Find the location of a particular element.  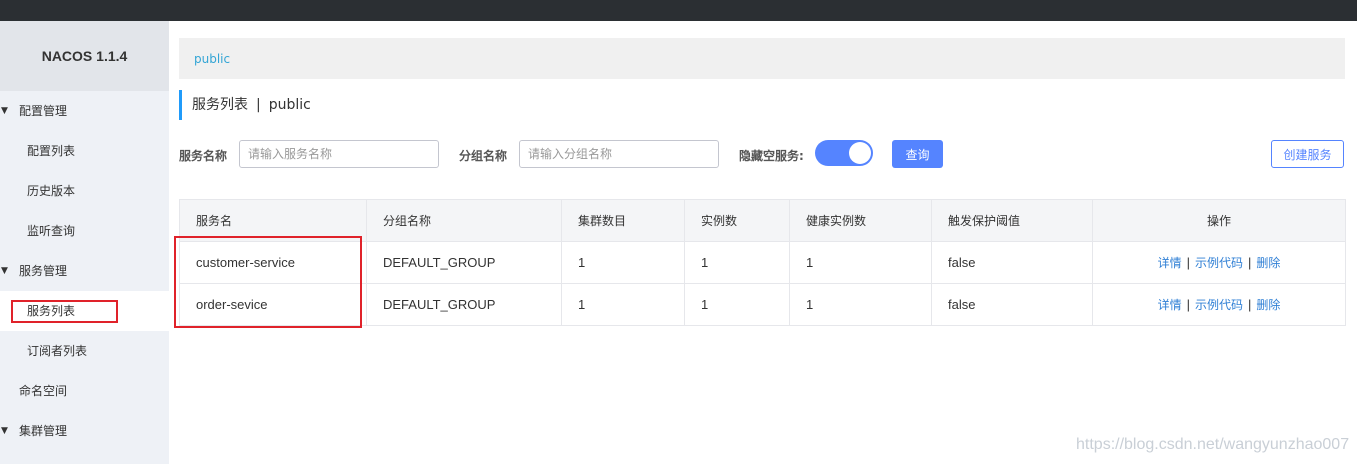

sidebar-item-service-list: 服务列表 is located at coordinates (84, 311).